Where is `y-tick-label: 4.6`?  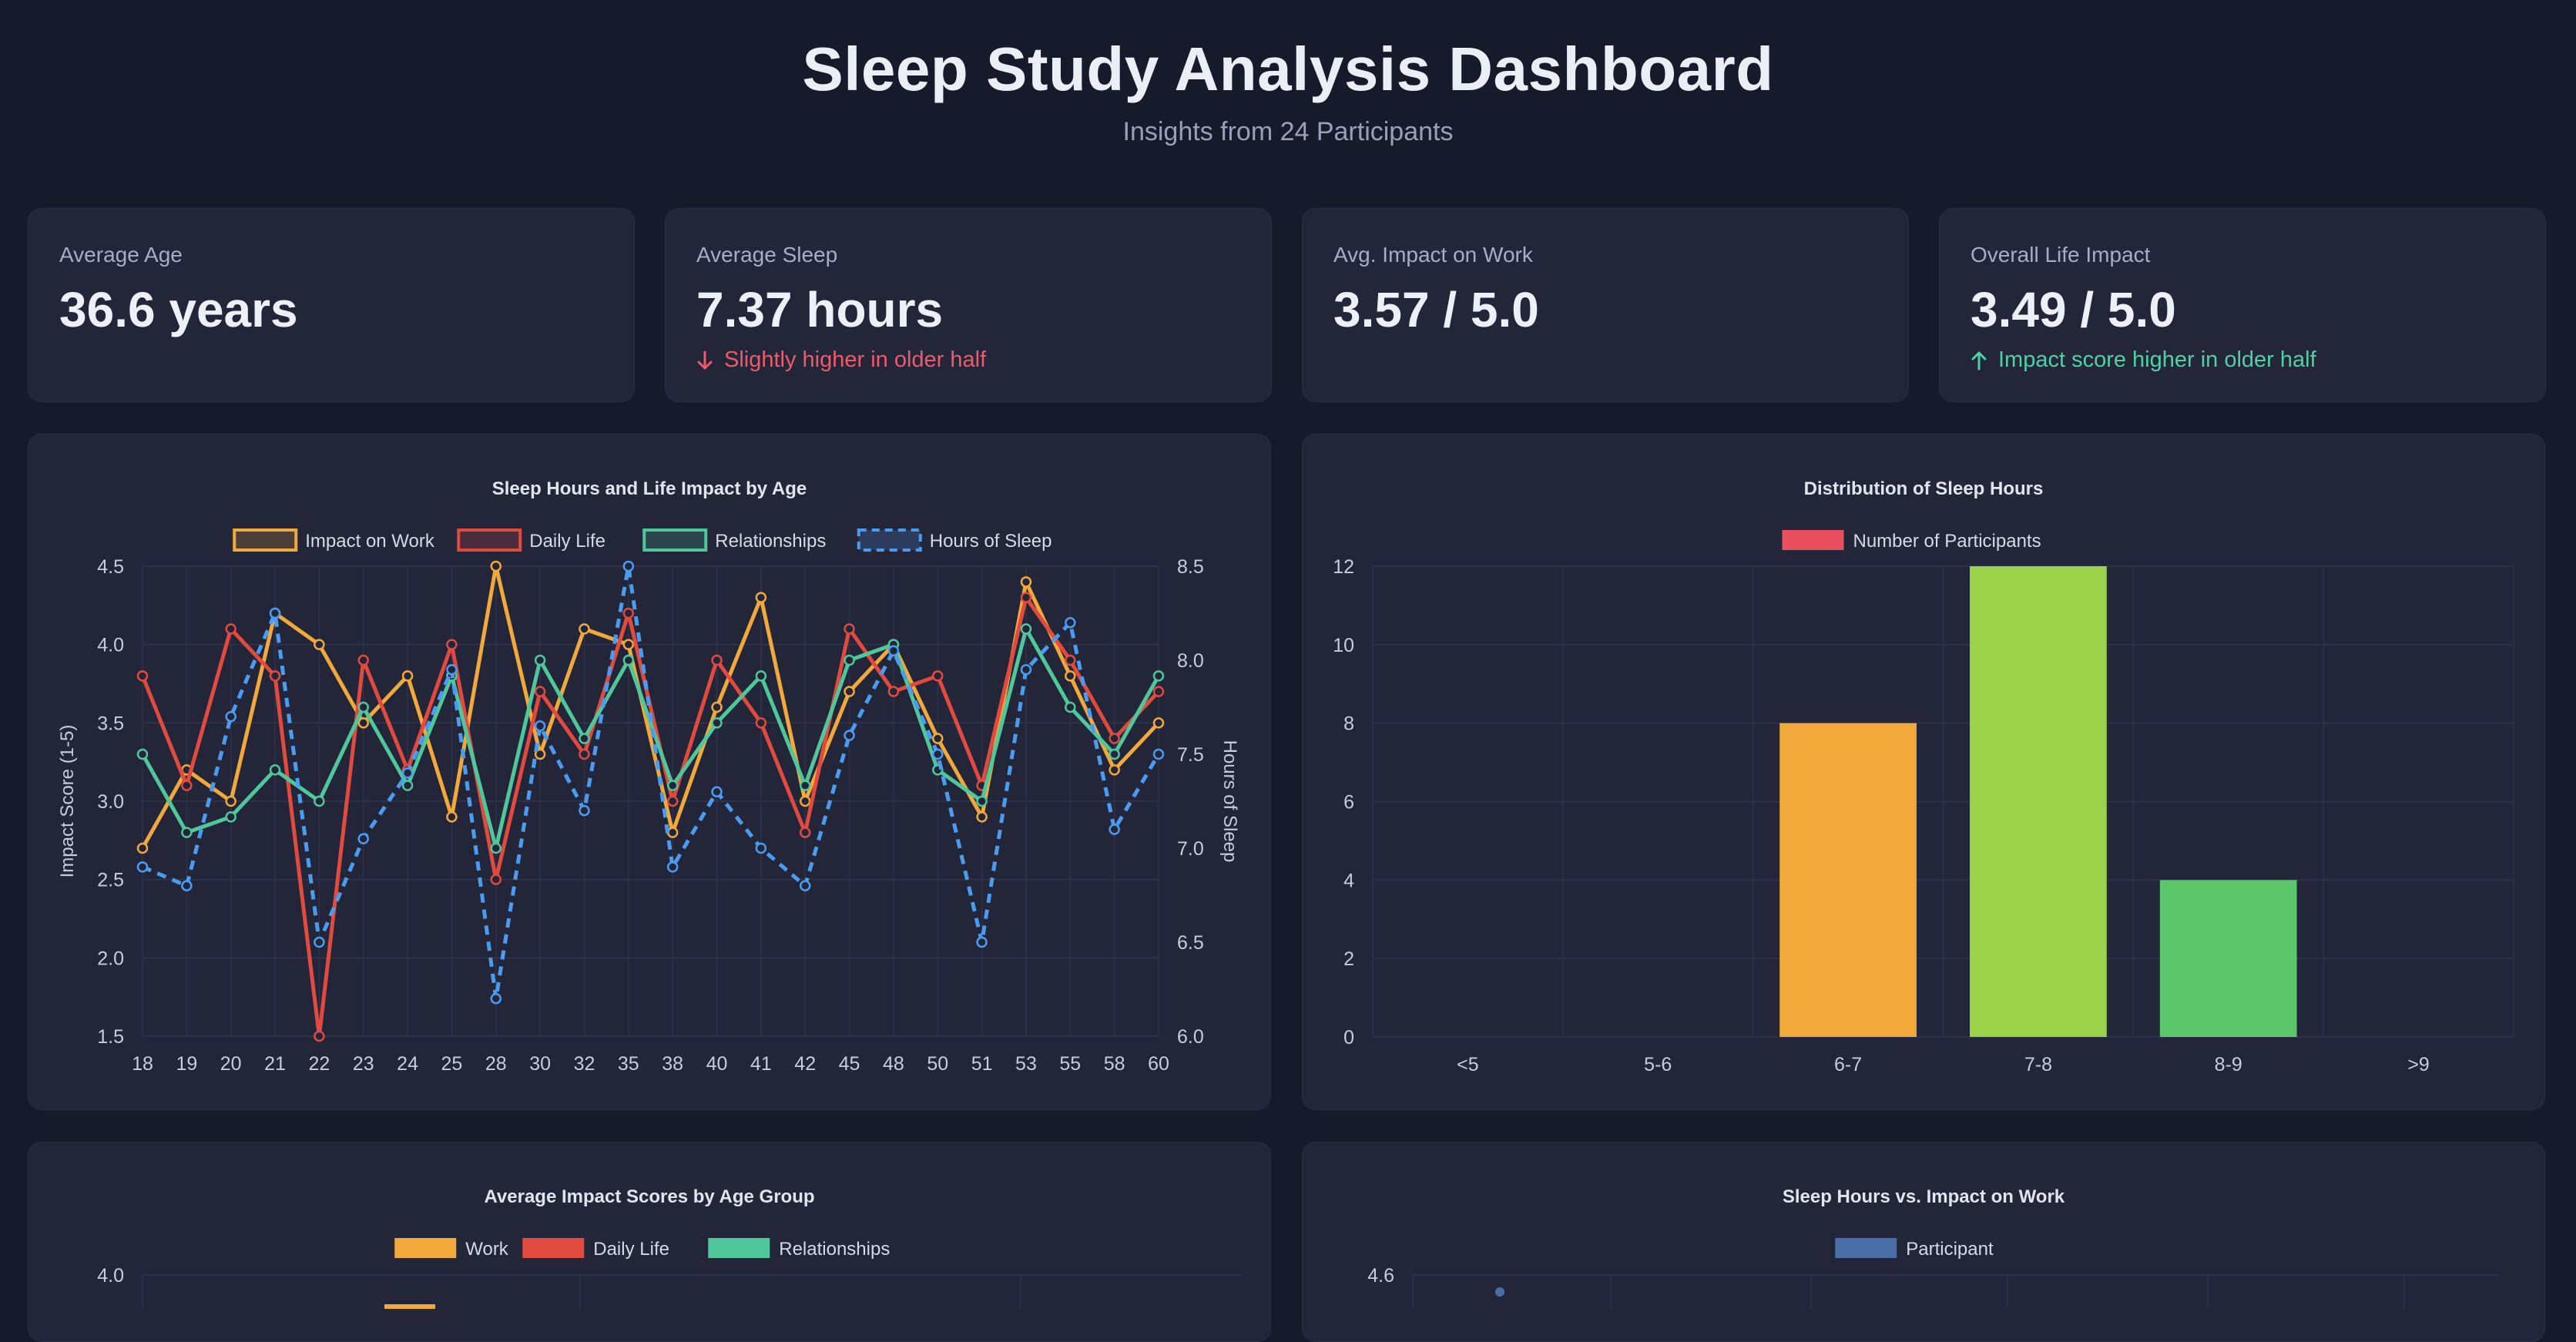 y-tick-label: 4.6 is located at coordinates (1380, 1276).